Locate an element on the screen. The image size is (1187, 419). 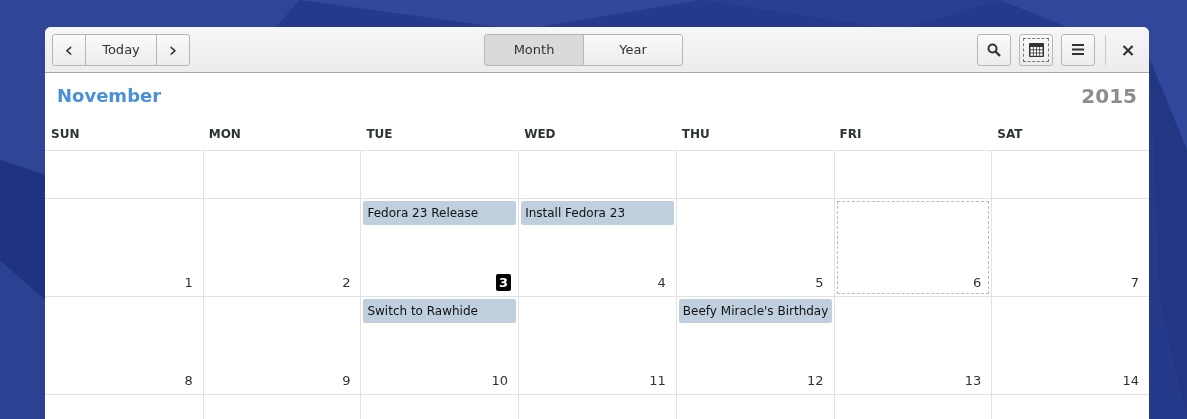
day-number: 12 is located at coordinates (815, 380).